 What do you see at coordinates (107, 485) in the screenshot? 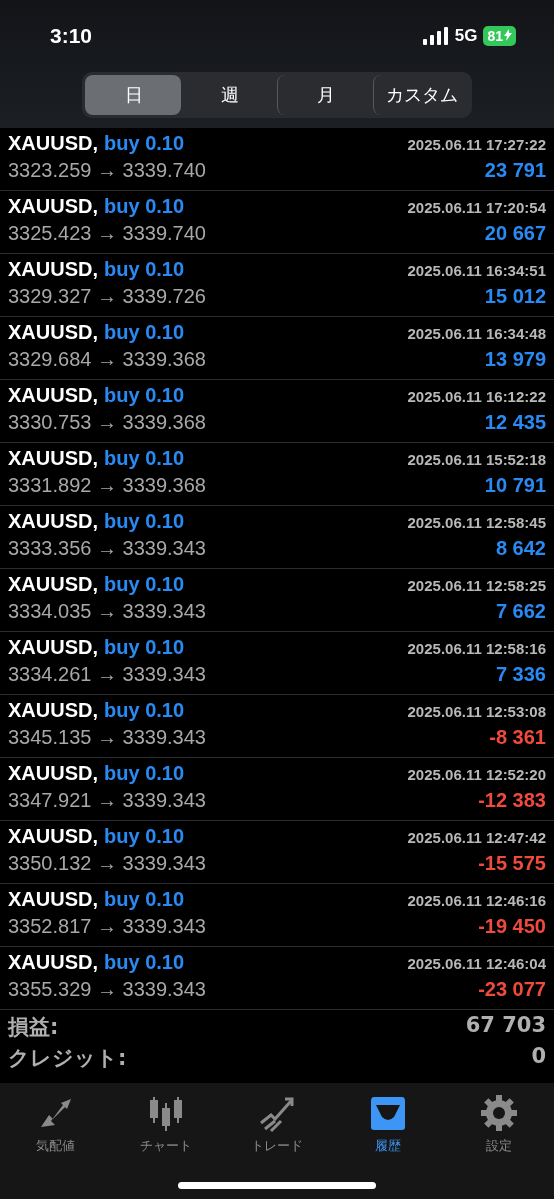
I see `price-range: 3331.892 → 3339.368` at bounding box center [107, 485].